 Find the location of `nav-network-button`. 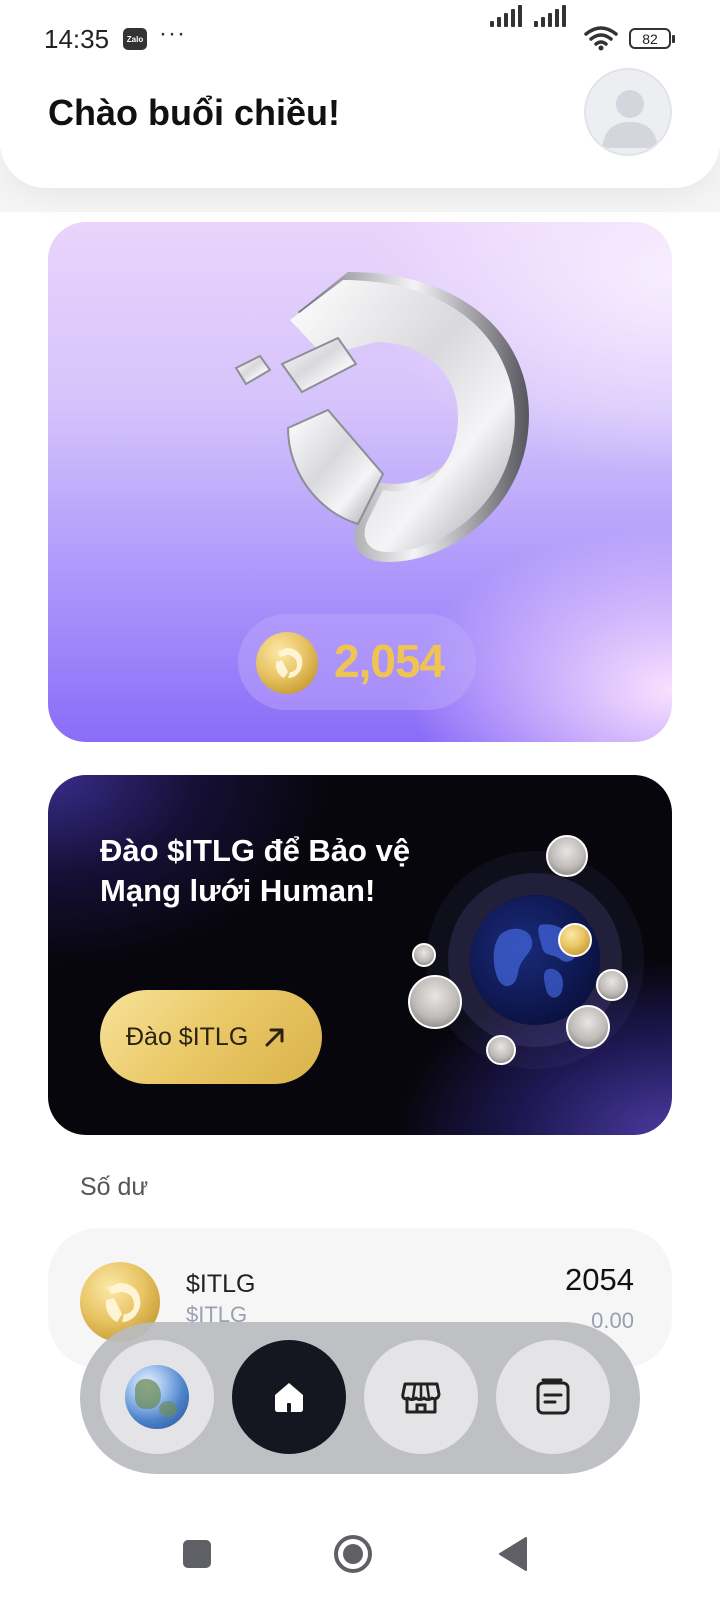

nav-network-button is located at coordinates (157, 1397).